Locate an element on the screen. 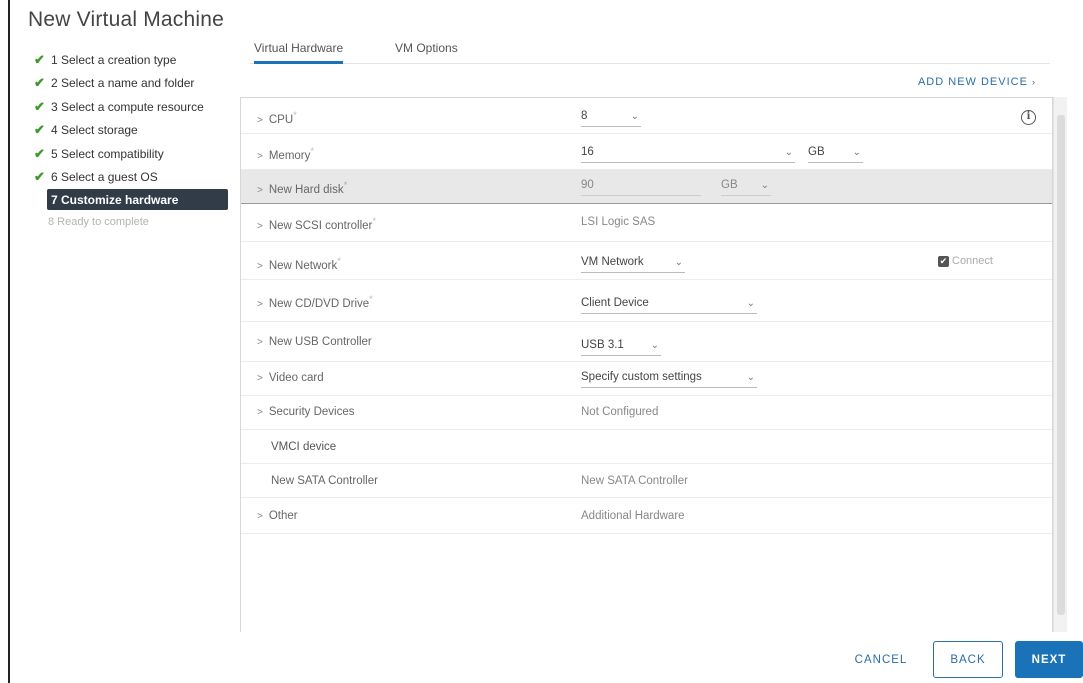 The width and height of the screenshot is (1083, 683). step-7-active: 7 Customize hardware is located at coordinates (137, 199).